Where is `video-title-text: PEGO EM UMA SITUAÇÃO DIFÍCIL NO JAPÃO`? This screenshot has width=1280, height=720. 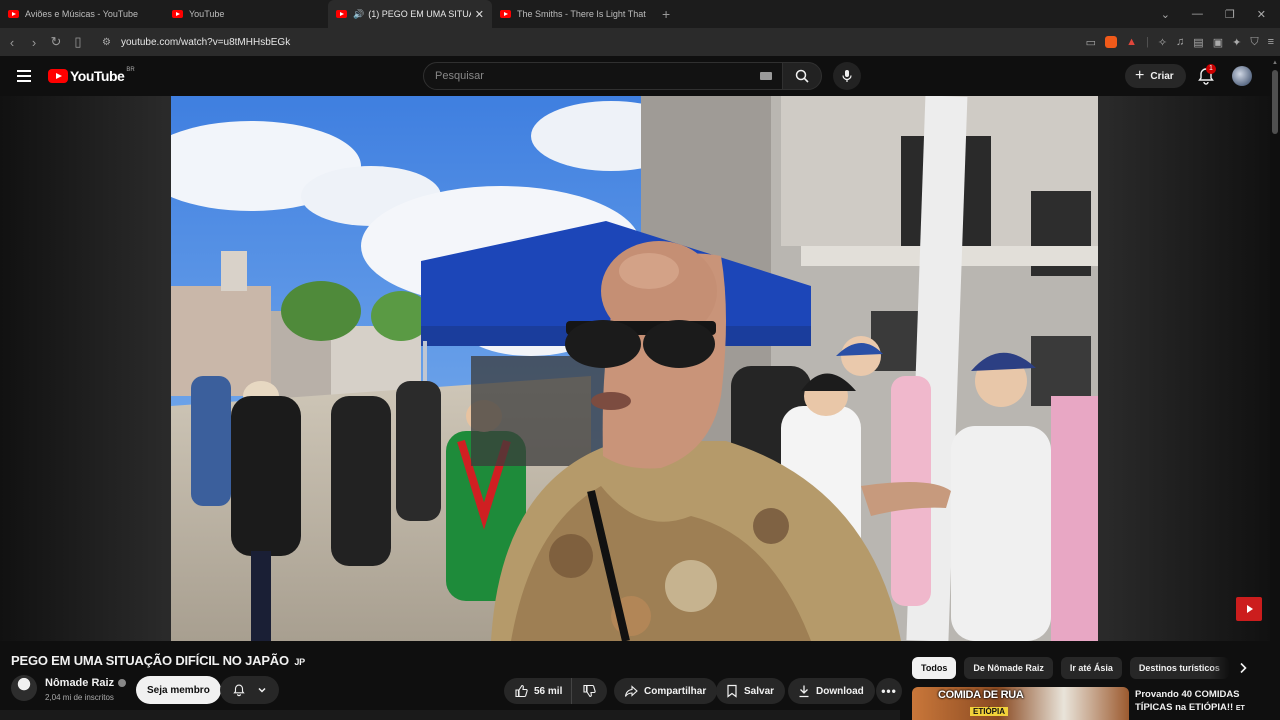
video-title-text: PEGO EM UMA SITUAÇÃO DIFÍCIL NO JAPÃO is located at coordinates (150, 660).